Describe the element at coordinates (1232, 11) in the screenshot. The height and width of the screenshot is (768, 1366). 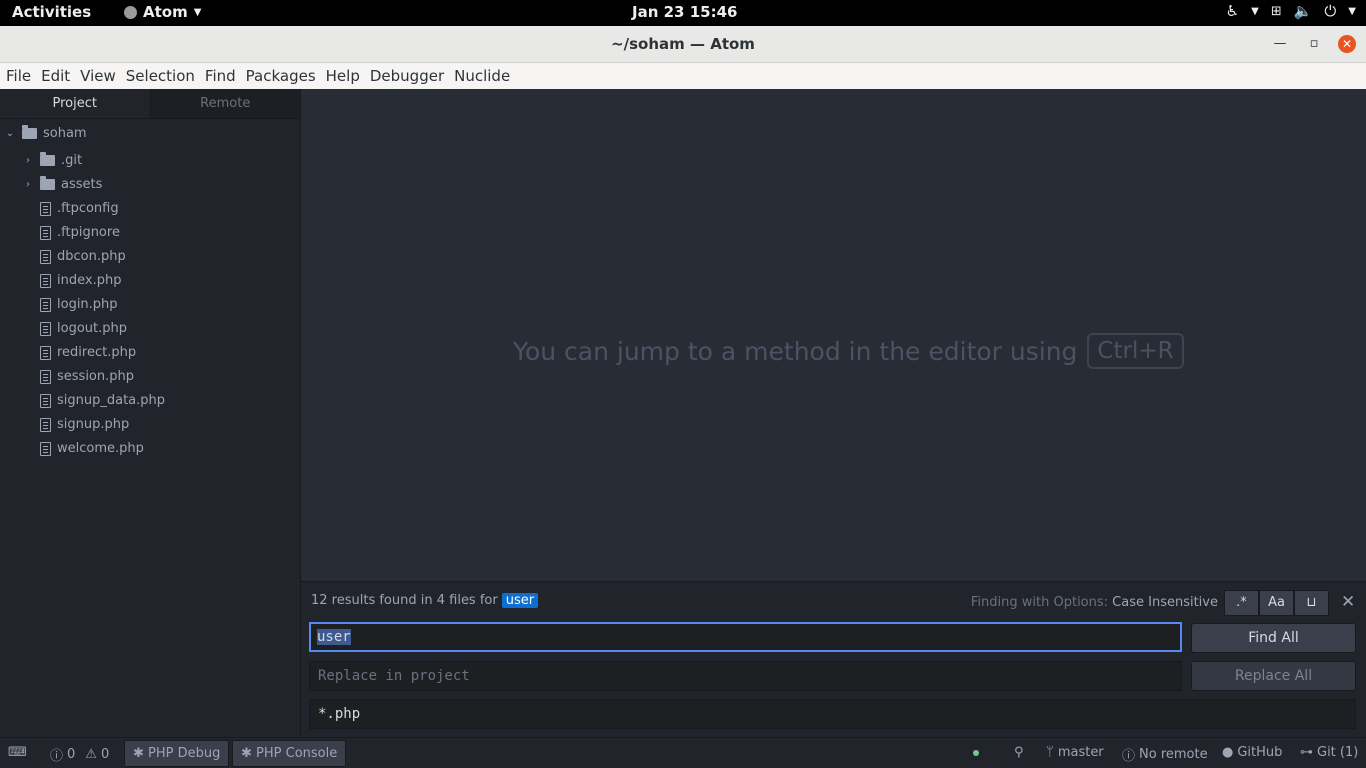
I see `accessibility-icon: ♿` at that location.